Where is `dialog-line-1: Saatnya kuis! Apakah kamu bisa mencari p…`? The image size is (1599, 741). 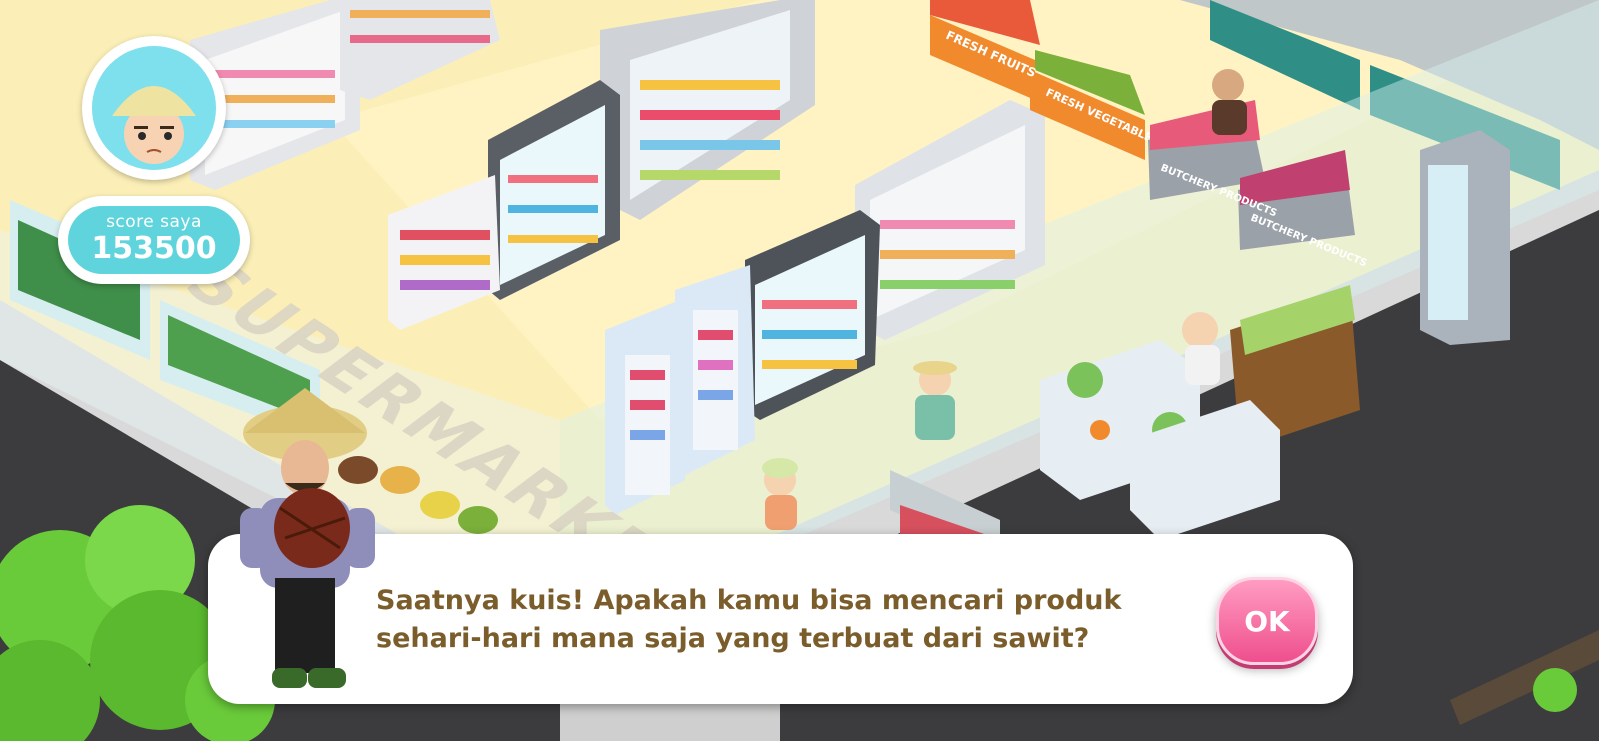
dialog-line-1: Saatnya kuis! Apakah kamu bisa mencari p… is located at coordinates (749, 600).